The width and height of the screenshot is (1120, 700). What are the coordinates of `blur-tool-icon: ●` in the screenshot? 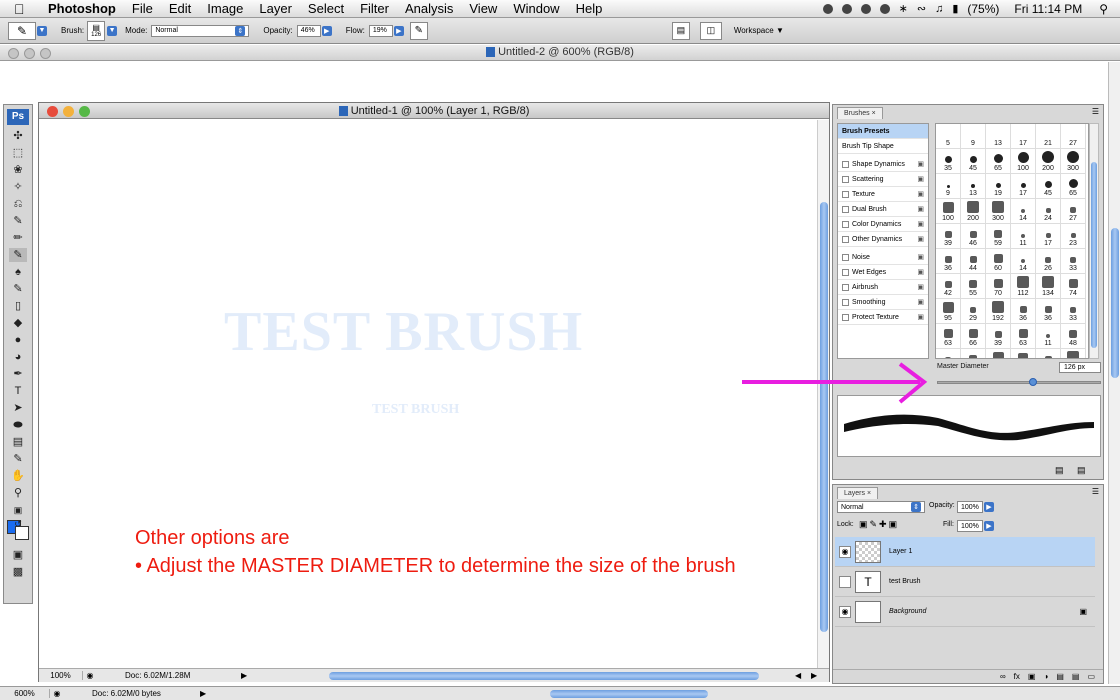 It's located at (18, 340).